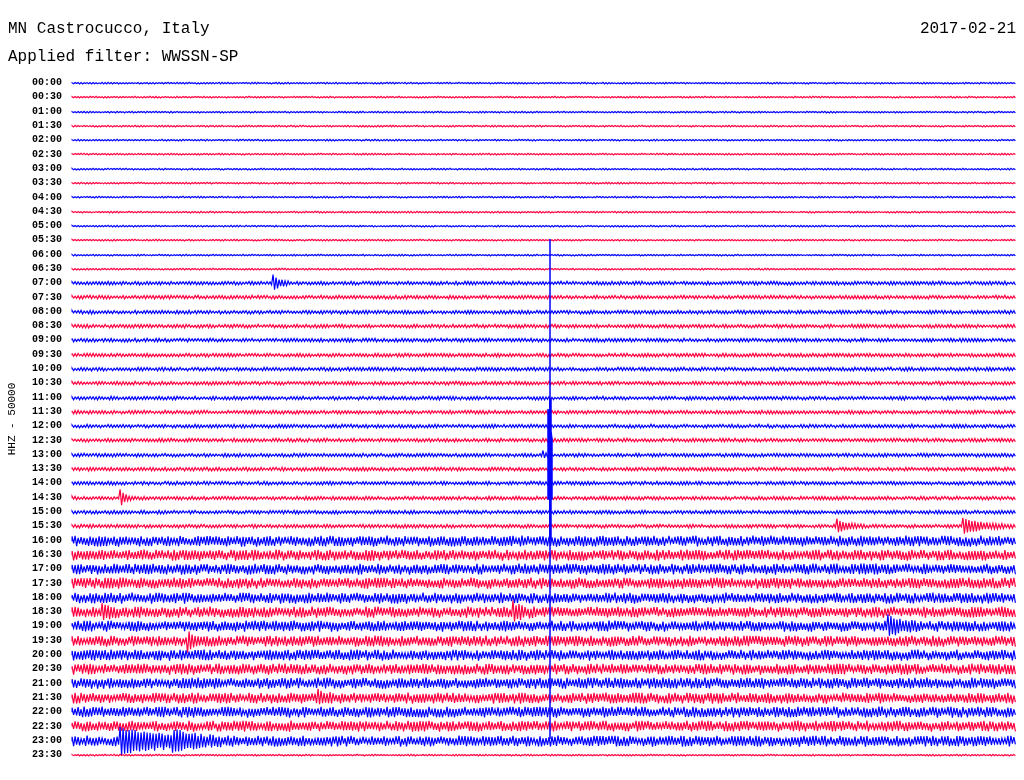 The width and height of the screenshot is (1024, 780). What do you see at coordinates (46, 712) in the screenshot?
I see `time-label: 22:00` at bounding box center [46, 712].